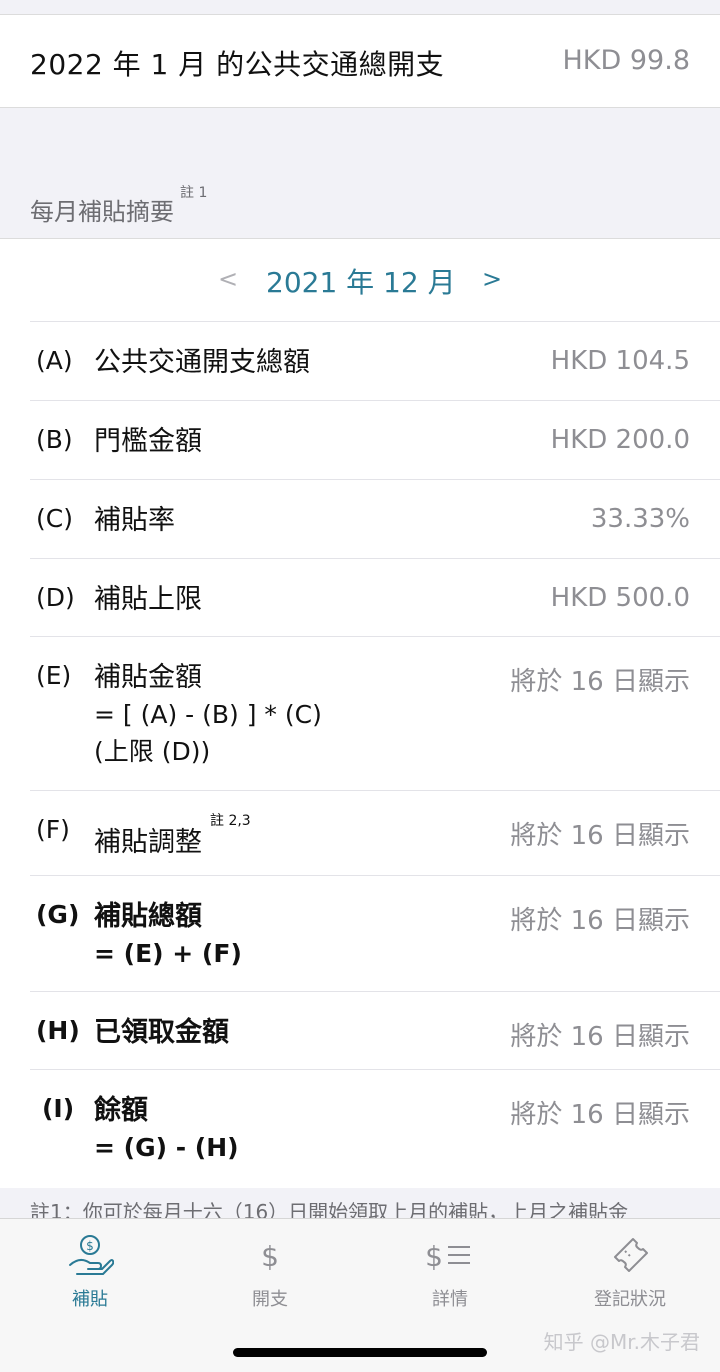 The height and width of the screenshot is (1372, 720). Describe the element at coordinates (450, 1299) in the screenshot. I see `tab-label: 詳情` at that location.